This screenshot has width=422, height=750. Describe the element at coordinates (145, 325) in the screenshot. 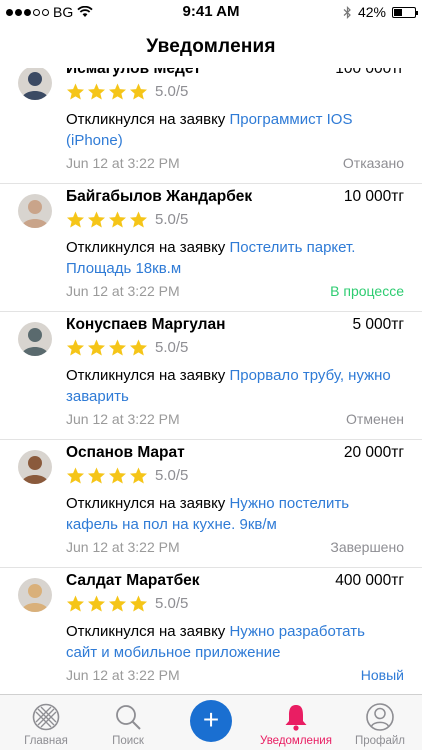

I see `user-name: Конуспаев Маргулан` at that location.